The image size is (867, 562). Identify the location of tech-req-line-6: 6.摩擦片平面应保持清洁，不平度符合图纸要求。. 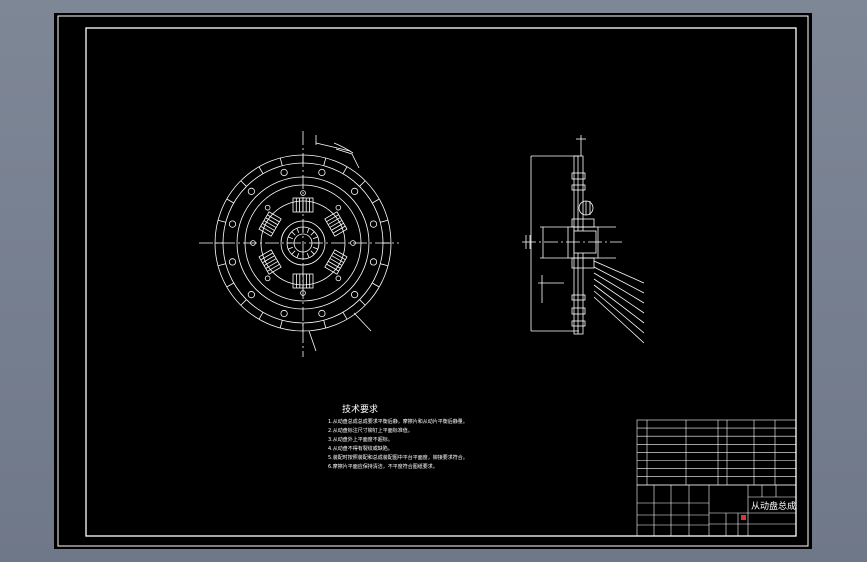
(383, 466).